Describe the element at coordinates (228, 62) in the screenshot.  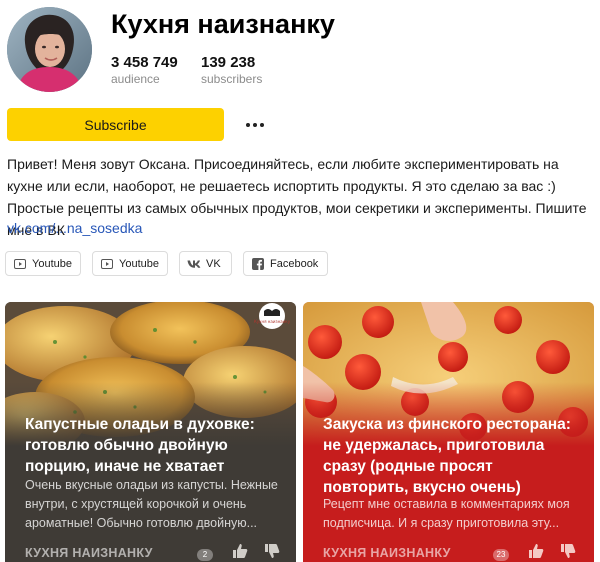
I see `subscribers-value: 139 238` at that location.